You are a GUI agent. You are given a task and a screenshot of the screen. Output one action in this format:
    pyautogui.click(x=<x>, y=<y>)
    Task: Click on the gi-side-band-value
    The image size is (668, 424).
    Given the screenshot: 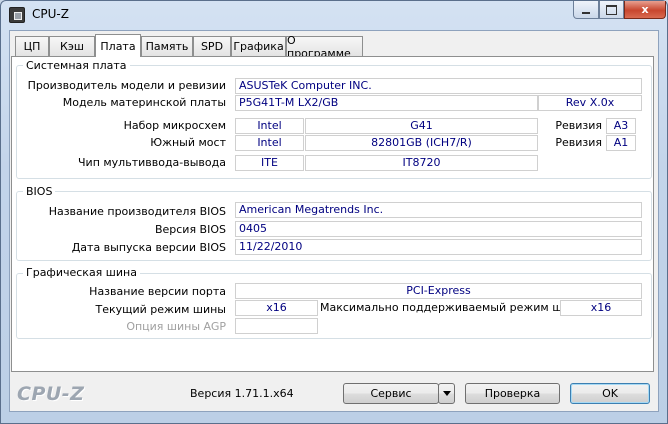 What is the action you would take?
    pyautogui.click(x=276, y=326)
    